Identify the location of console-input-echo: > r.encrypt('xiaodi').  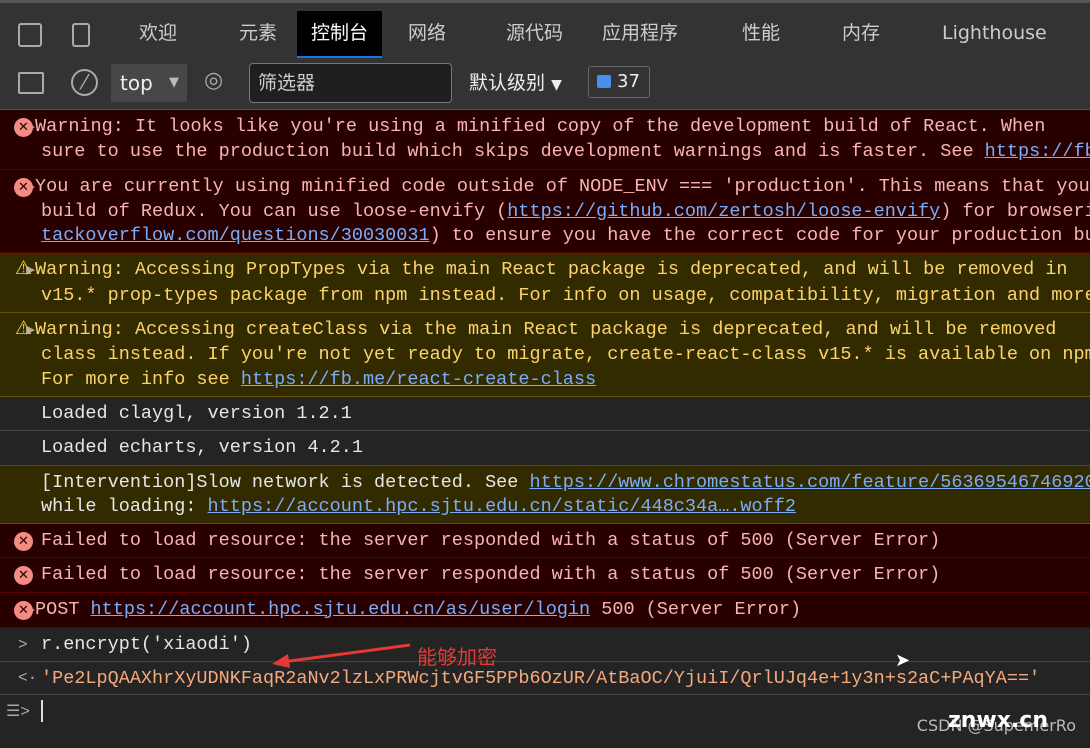
(545, 645).